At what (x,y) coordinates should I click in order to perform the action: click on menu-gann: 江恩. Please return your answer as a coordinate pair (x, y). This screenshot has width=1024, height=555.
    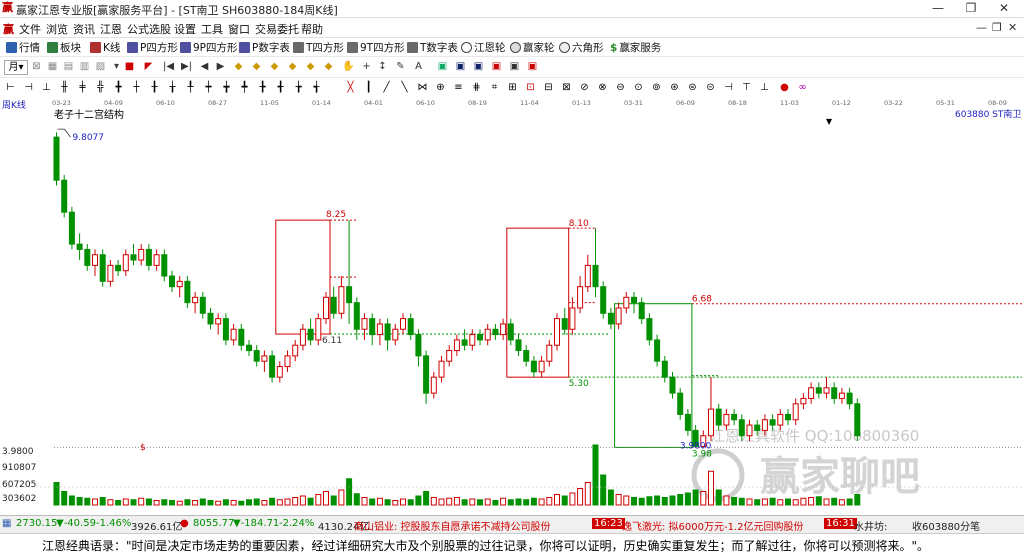
    Looking at the image, I should click on (111, 29).